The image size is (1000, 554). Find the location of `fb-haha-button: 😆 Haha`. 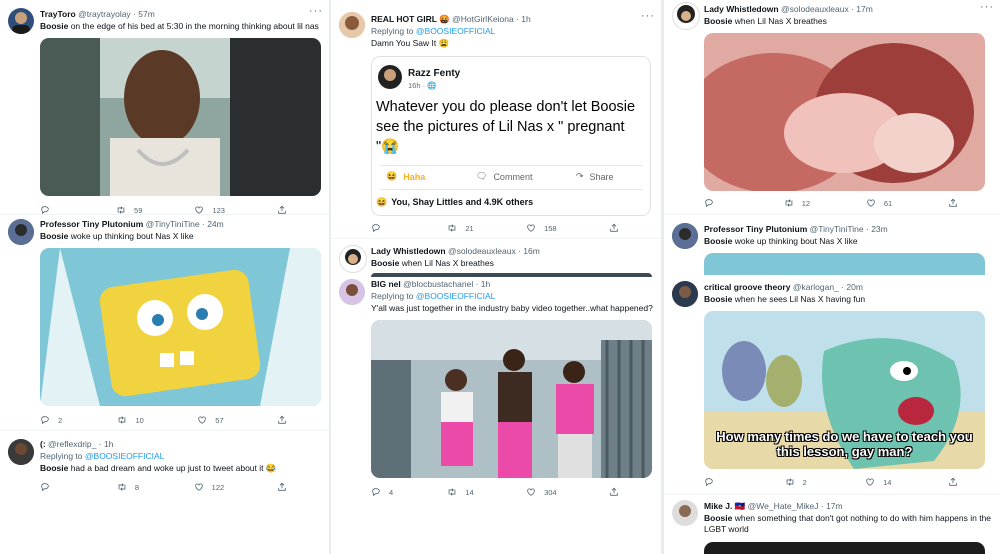

fb-haha-button: 😆 Haha is located at coordinates (405, 176).